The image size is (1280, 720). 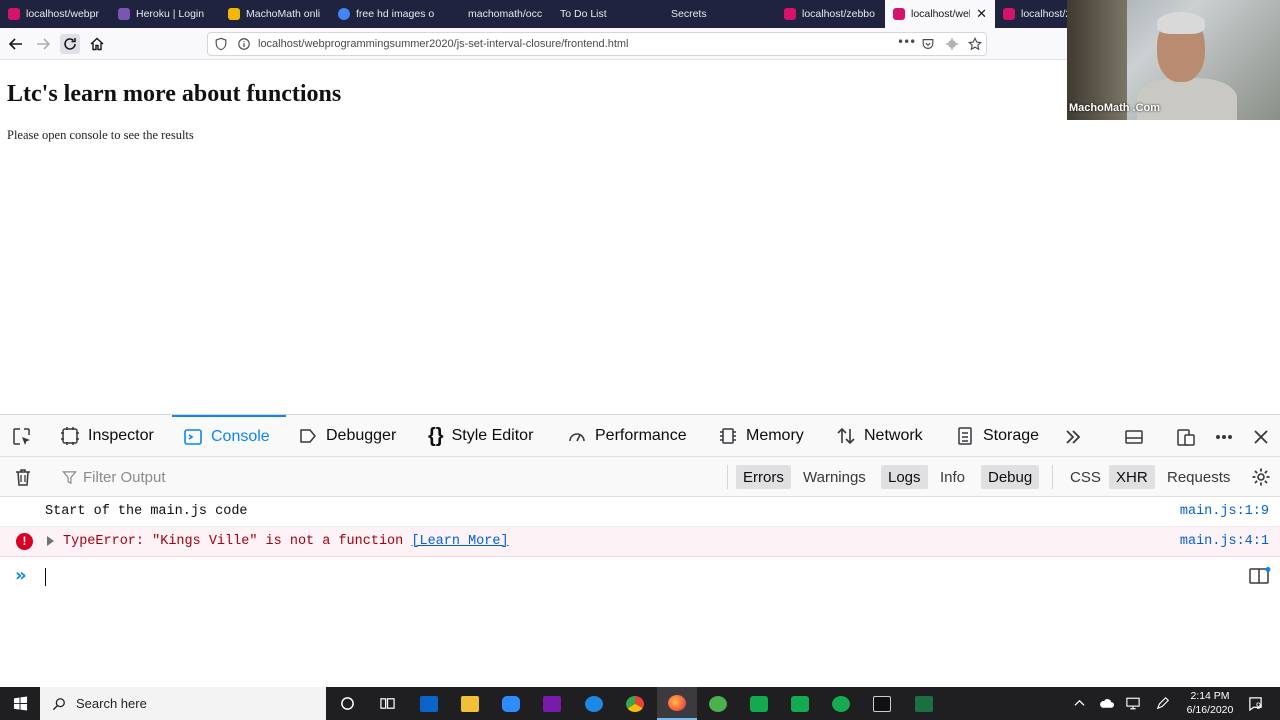 I want to click on reload-button, so click(x=70, y=44).